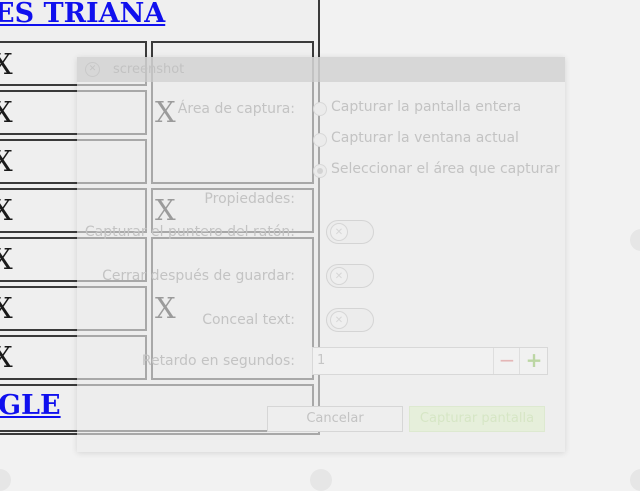  I want to click on radio-capture-current-window, so click(320, 140).